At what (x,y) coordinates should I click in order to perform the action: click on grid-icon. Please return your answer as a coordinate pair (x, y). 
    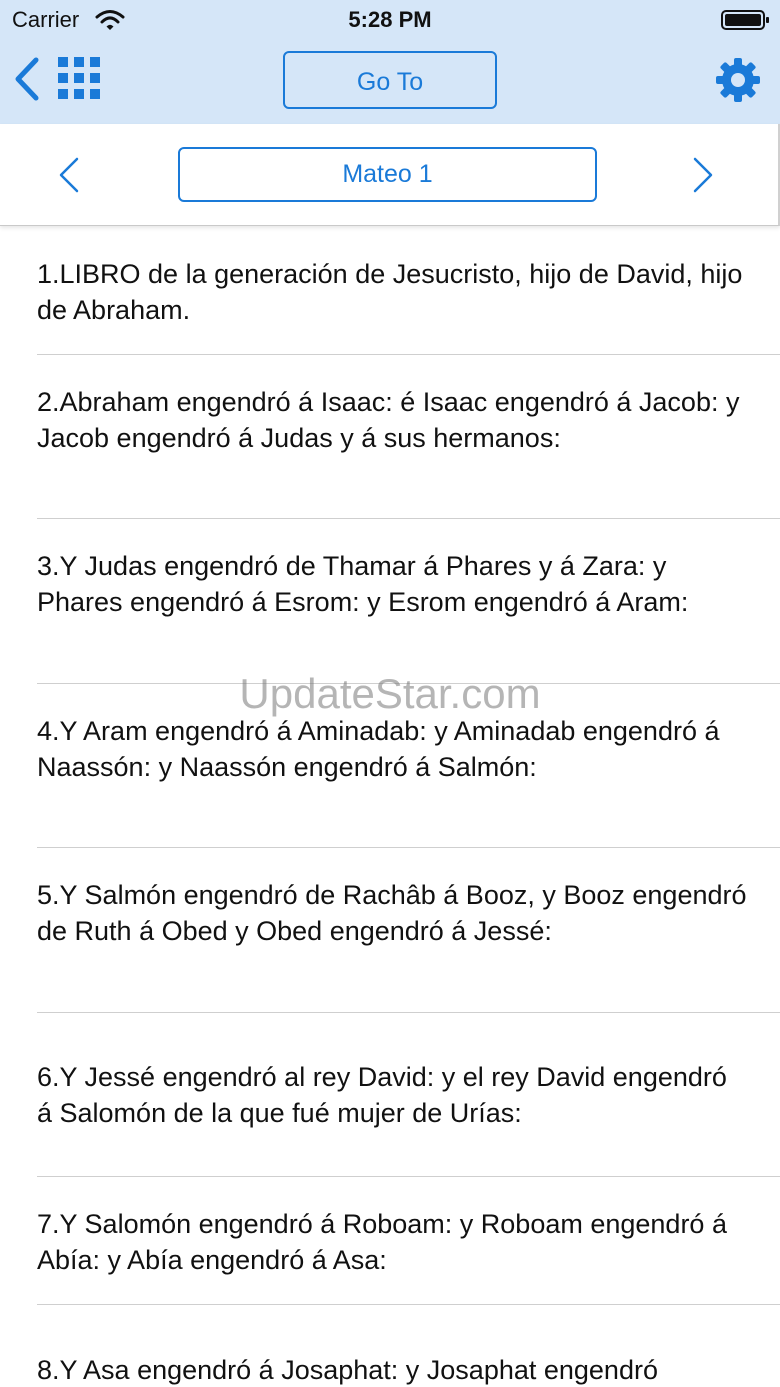
    Looking at the image, I should click on (79, 78).